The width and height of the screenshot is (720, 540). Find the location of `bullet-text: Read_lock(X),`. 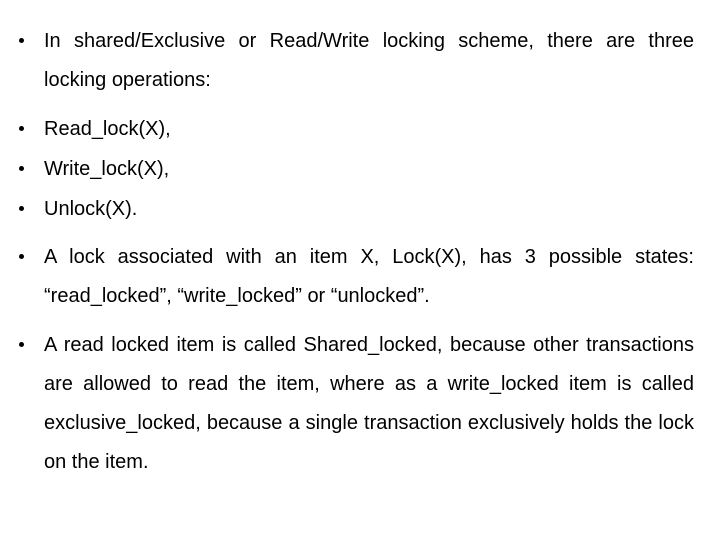

bullet-text: Read_lock(X), is located at coordinates (107, 129).